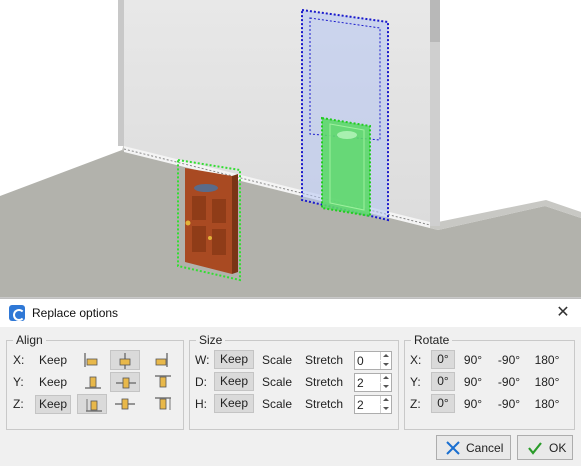  What do you see at coordinates (368, 382) in the screenshot?
I see `size-d-value` at bounding box center [368, 382].